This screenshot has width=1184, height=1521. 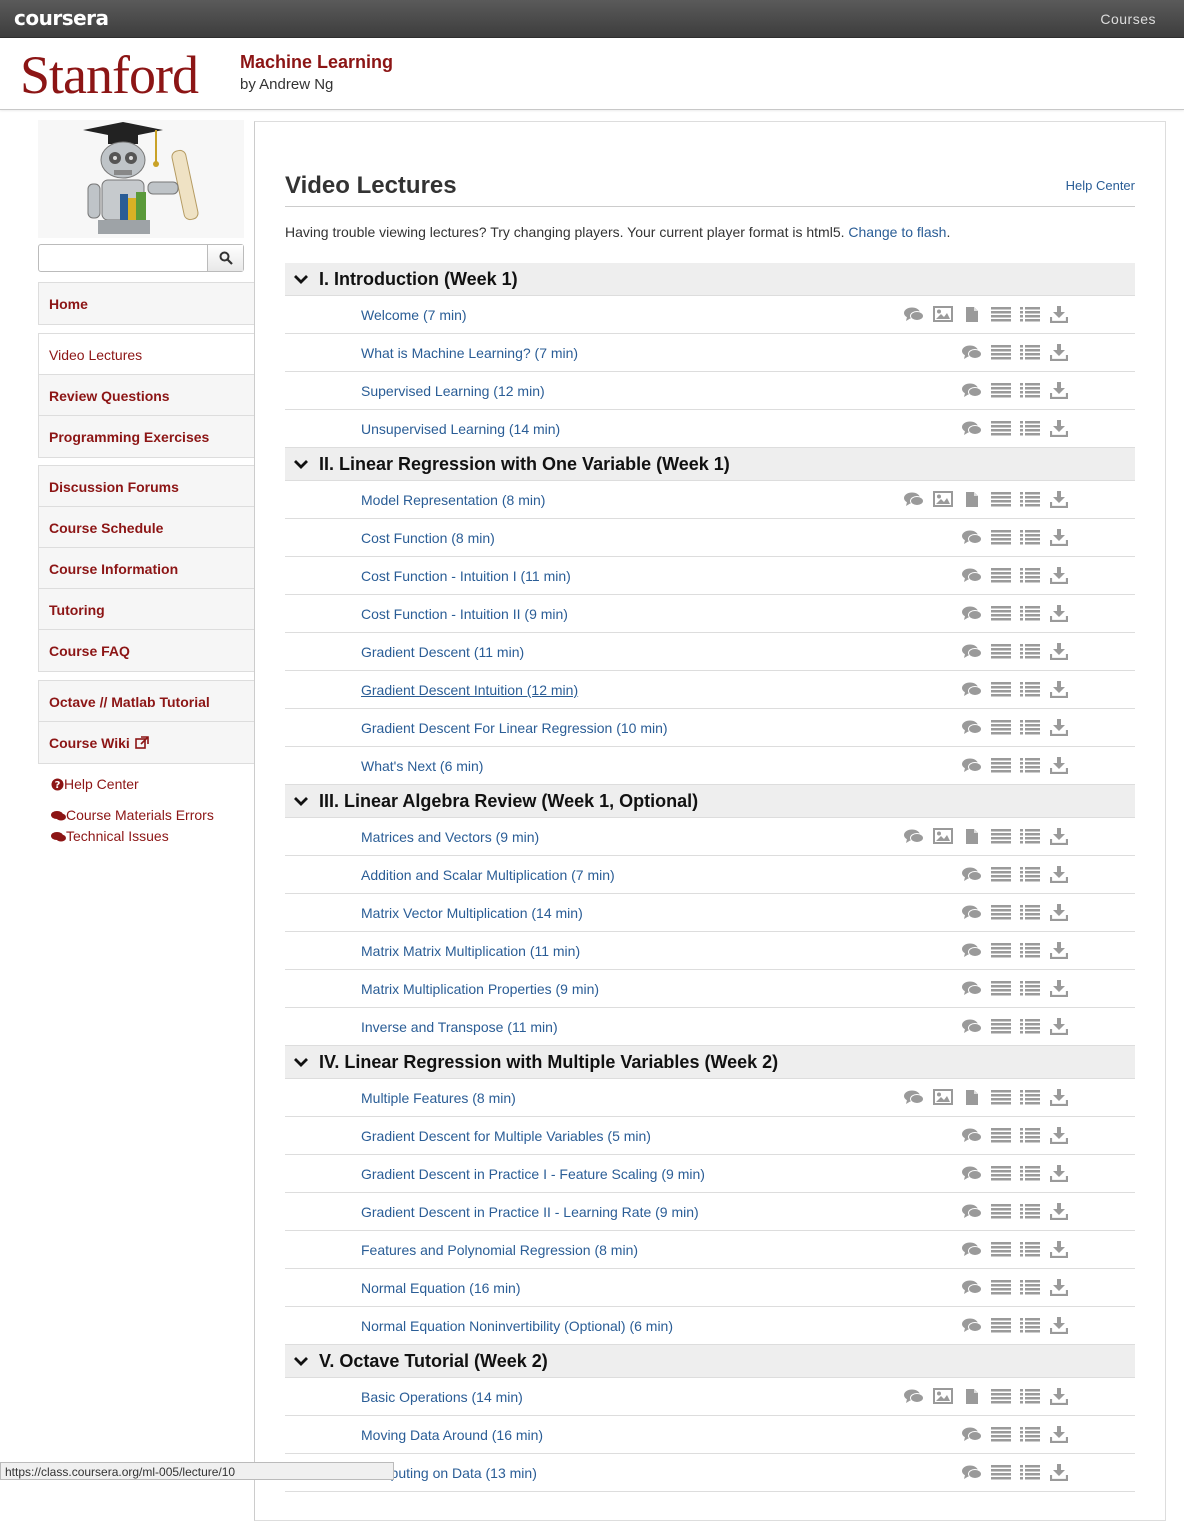 What do you see at coordinates (710, 279) in the screenshot?
I see `section-header: I. Introduction (Week 1)` at bounding box center [710, 279].